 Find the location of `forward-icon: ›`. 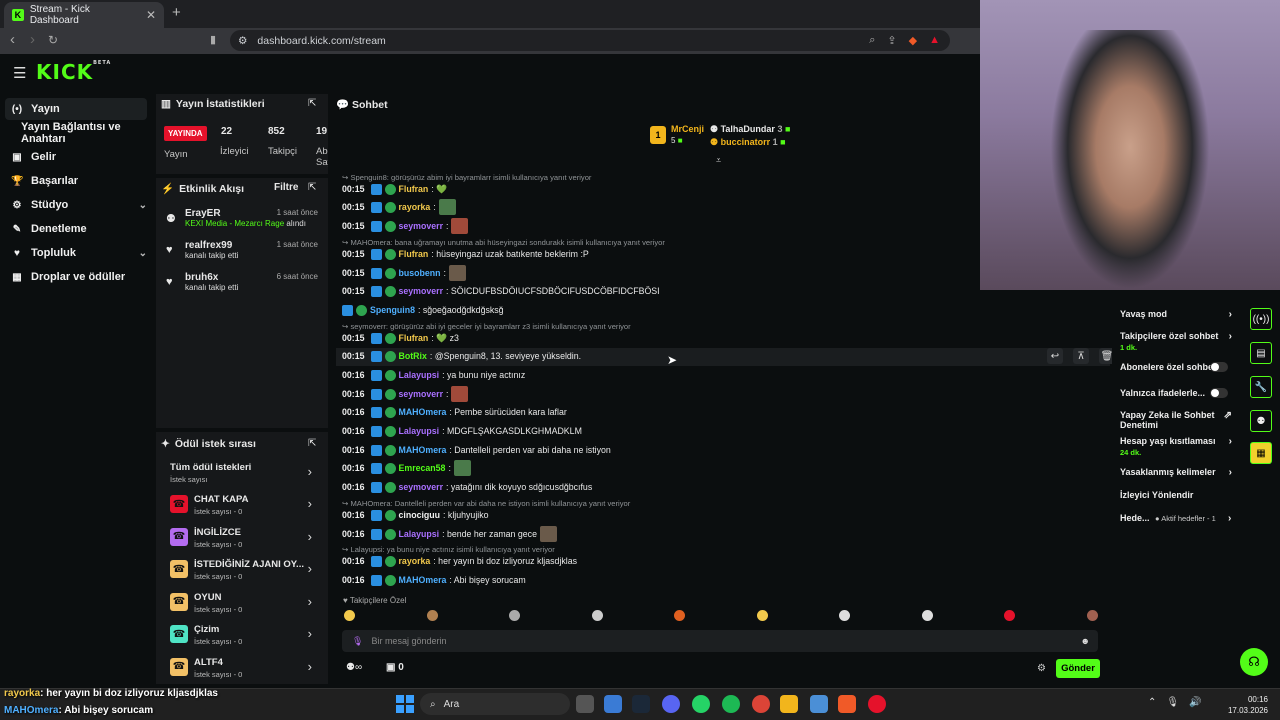

forward-icon: › is located at coordinates (32, 39).